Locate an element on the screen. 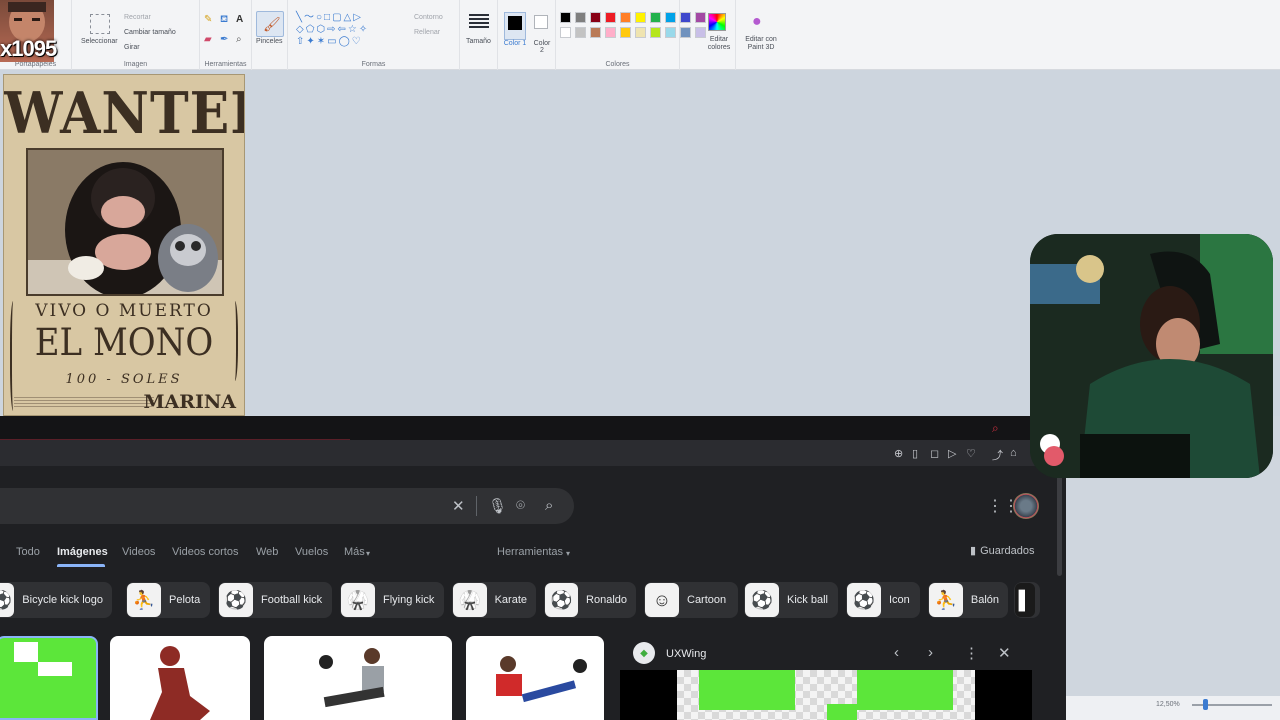  shapes-gallery: ╲〜○□▢△▷ ◇⬠⬡⇨⇦☆✧ ⇧✦✶▭◯♡ is located at coordinates (344, 31).